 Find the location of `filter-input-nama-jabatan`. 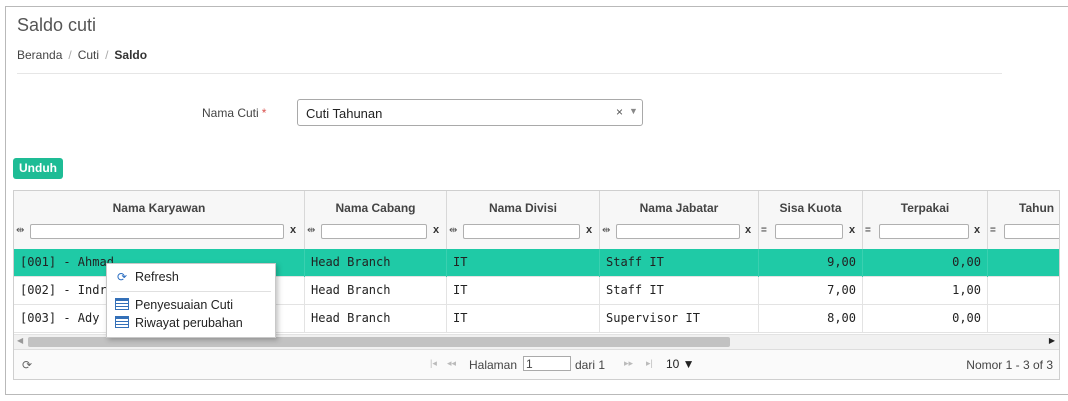

filter-input-nama-jabatan is located at coordinates (678, 231).